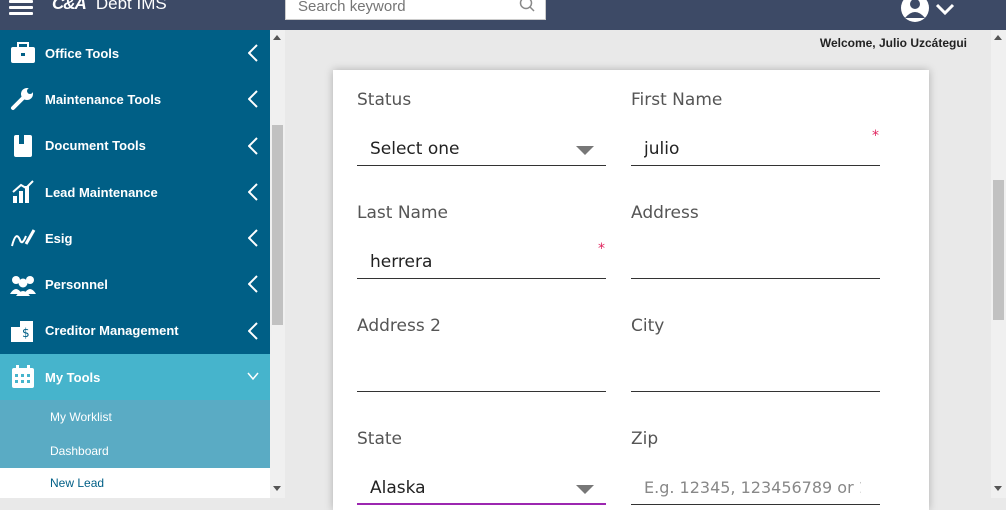 Image resolution: width=1006 pixels, height=510 pixels. I want to click on city-input-wrap, so click(755, 376).